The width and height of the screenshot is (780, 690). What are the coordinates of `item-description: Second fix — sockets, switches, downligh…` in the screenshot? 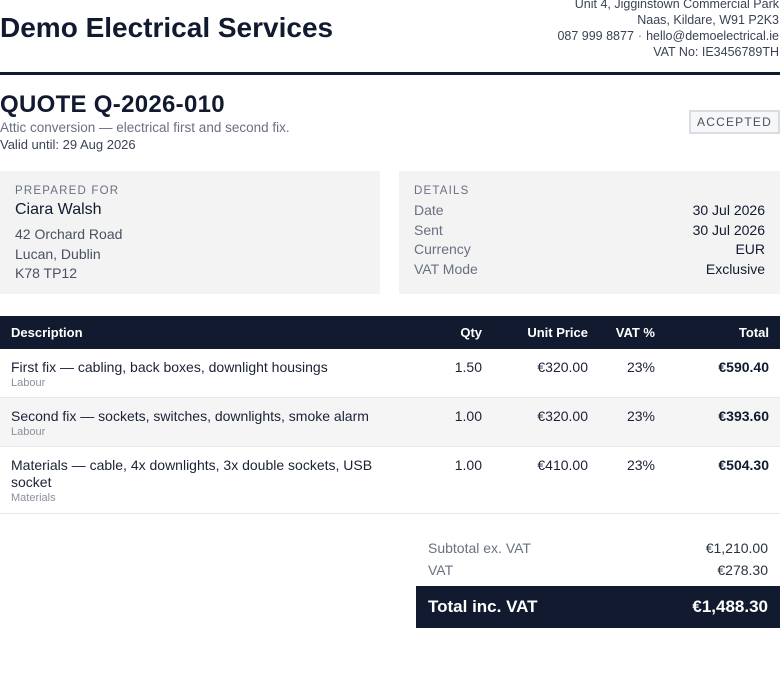 It's located at (190, 416).